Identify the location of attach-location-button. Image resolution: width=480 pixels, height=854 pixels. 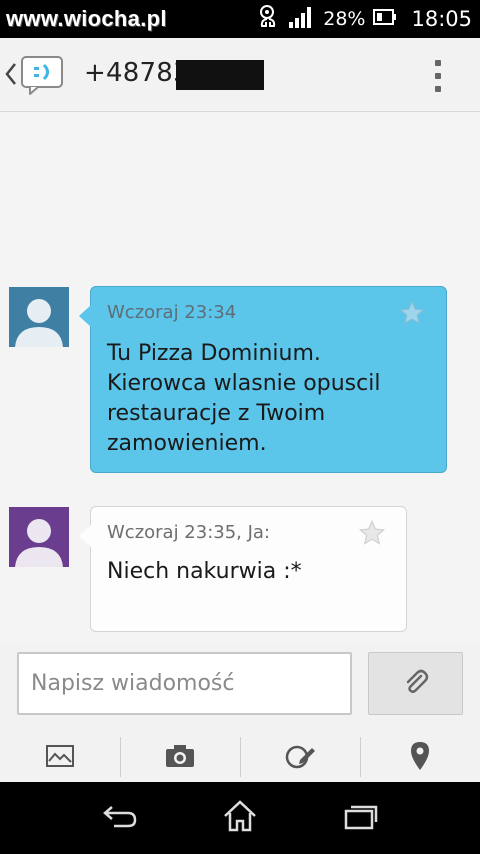
(420, 757).